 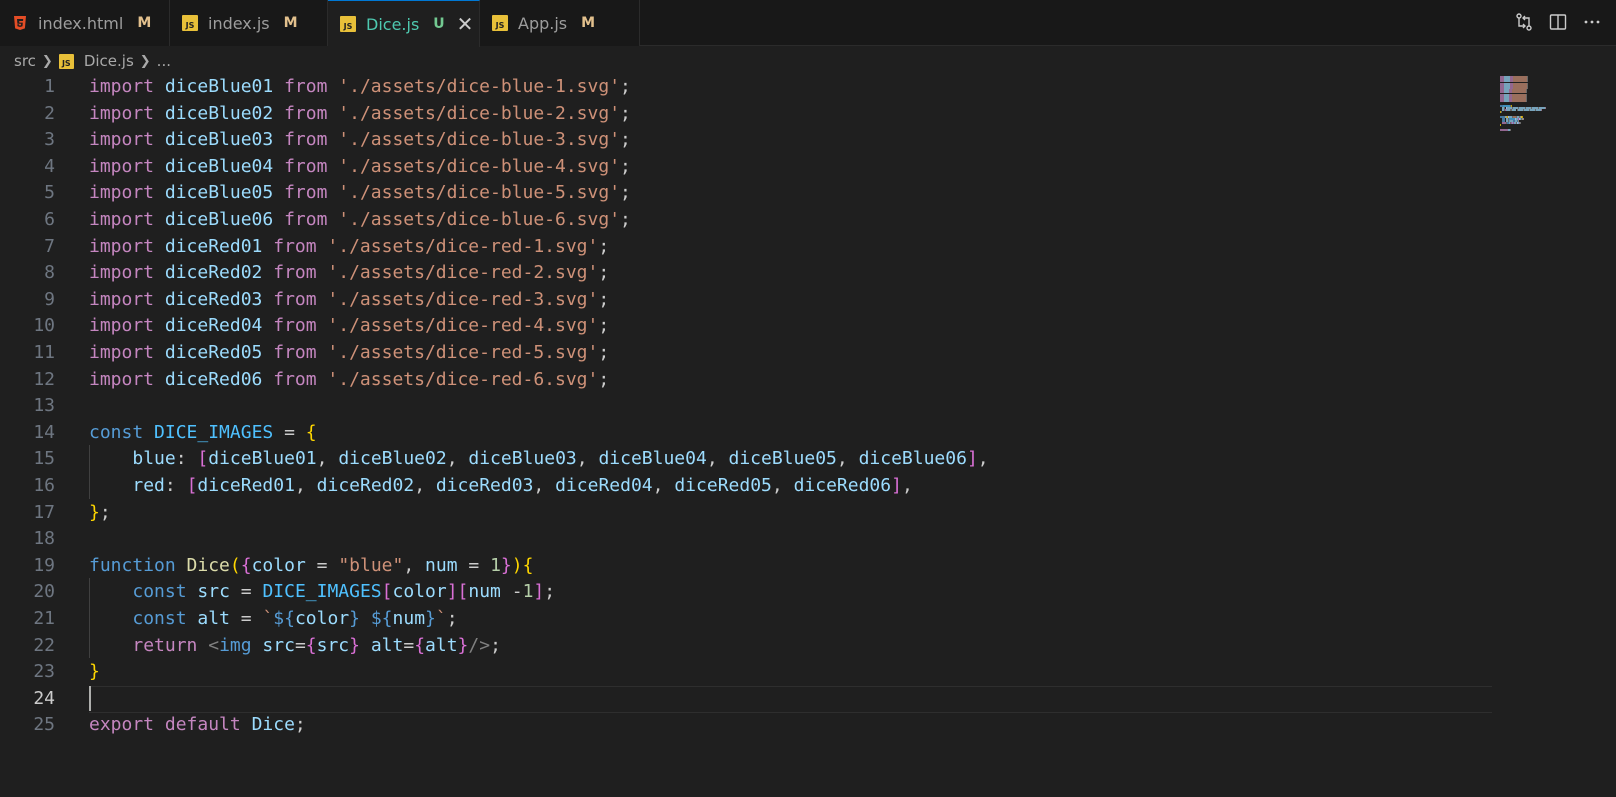 What do you see at coordinates (1543, 106) in the screenshot?
I see `minimap` at bounding box center [1543, 106].